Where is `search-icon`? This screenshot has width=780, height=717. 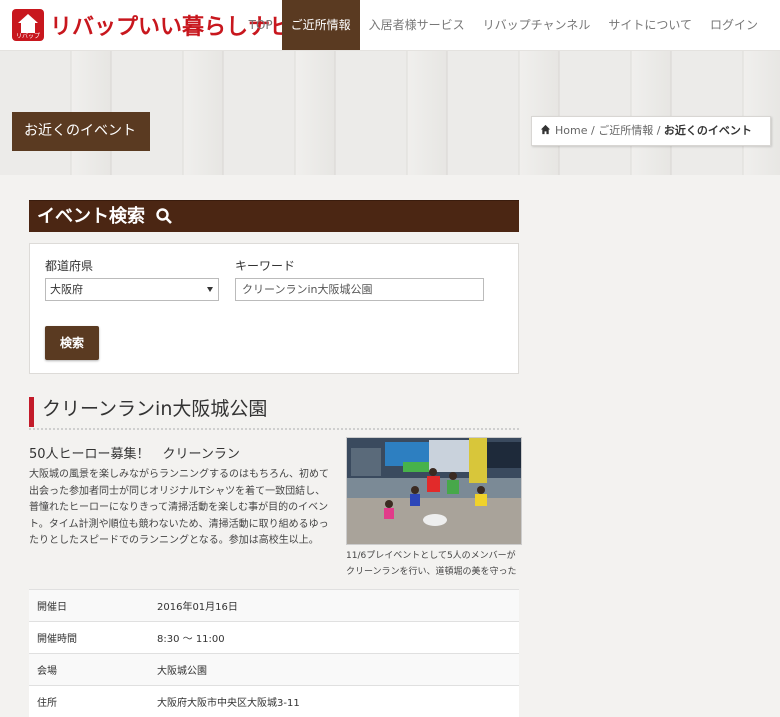
search-icon is located at coordinates (164, 216).